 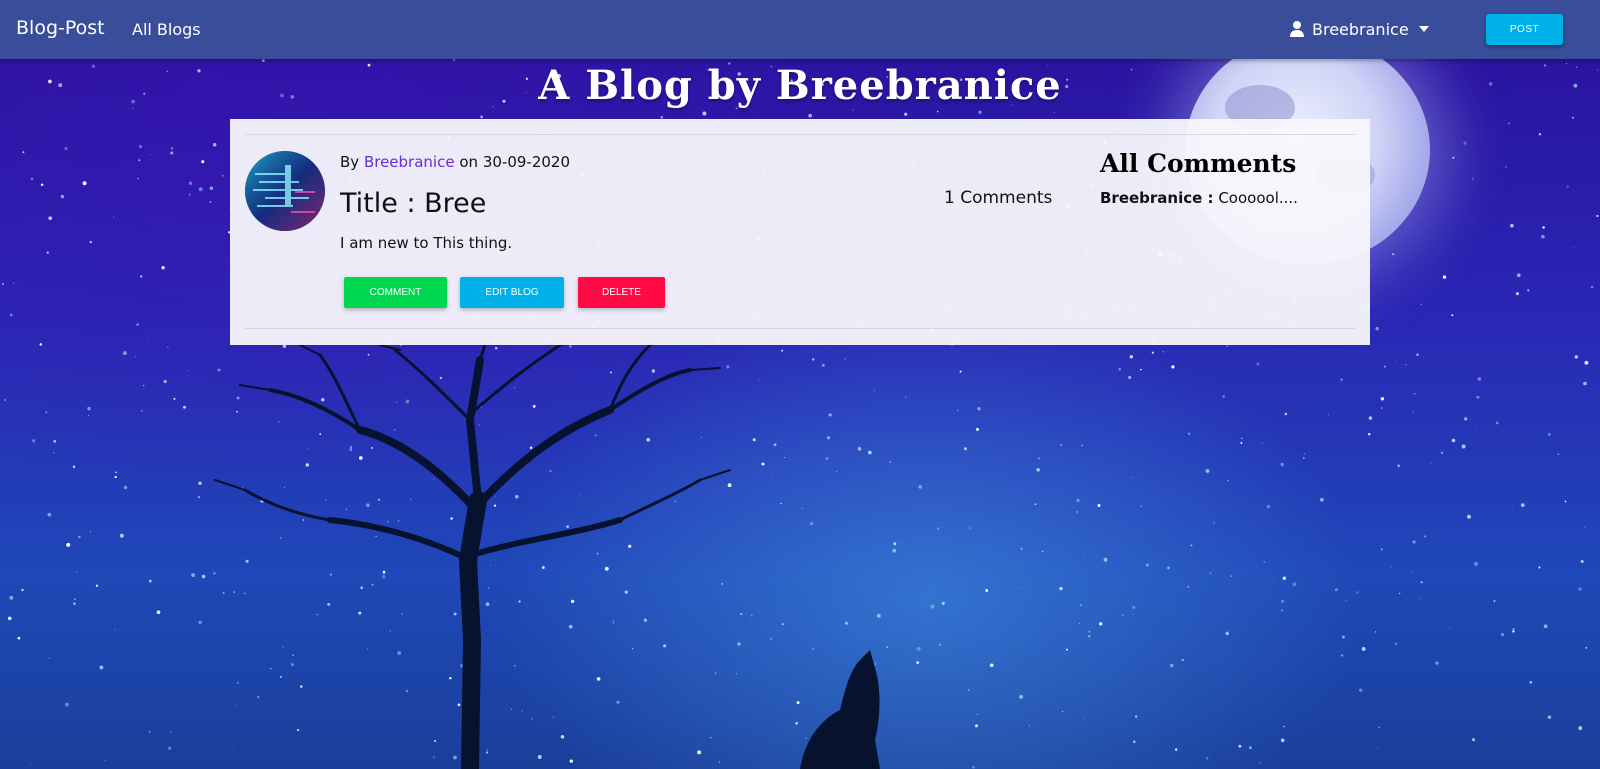 What do you see at coordinates (512, 292) in the screenshot?
I see `edit-blog-button: EDIT BLOG` at bounding box center [512, 292].